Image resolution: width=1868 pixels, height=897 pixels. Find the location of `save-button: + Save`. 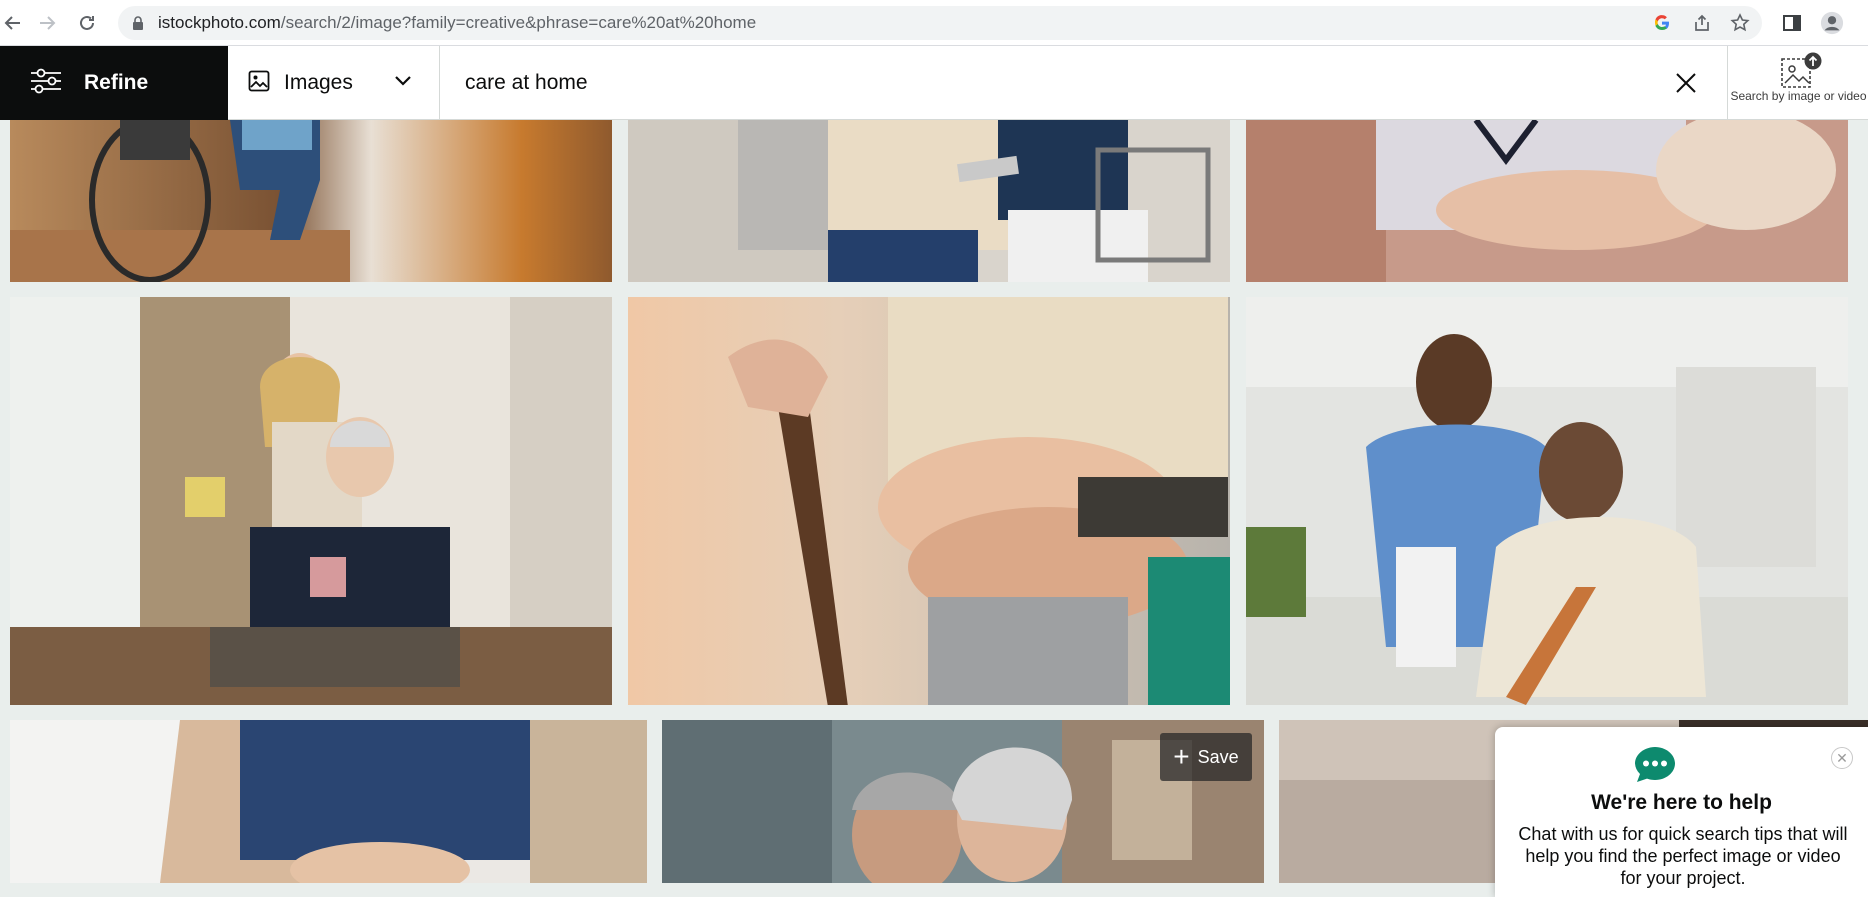

save-button: + Save is located at coordinates (1206, 757).